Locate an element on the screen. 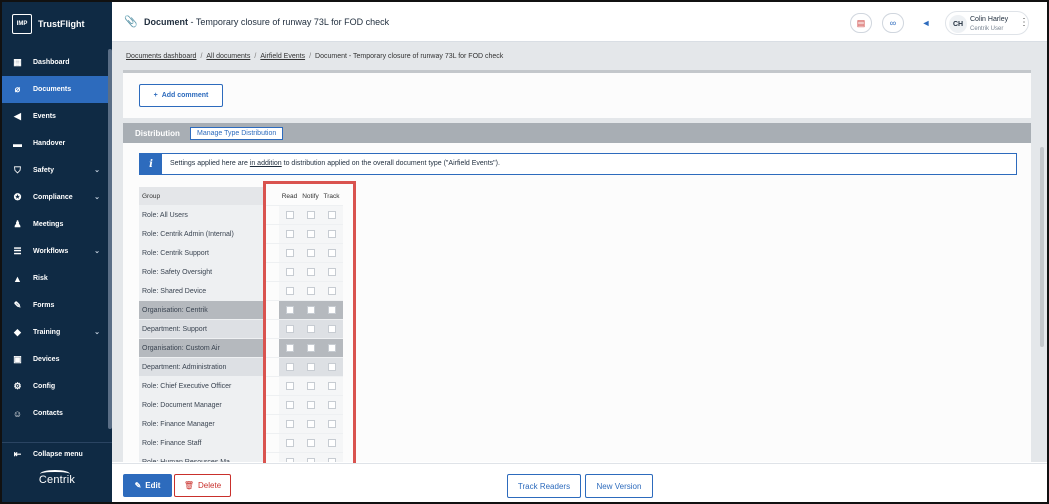 The height and width of the screenshot is (504, 1049). breadcrumb-airfield-events: Airfield Events is located at coordinates (282, 56).